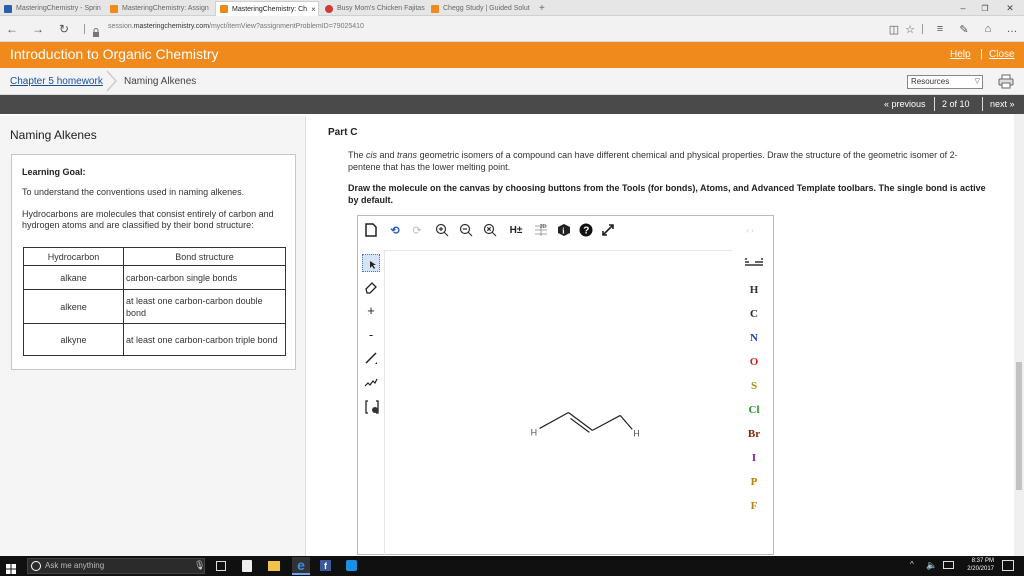 Image resolution: width=1024 pixels, height=579 pixels. What do you see at coordinates (754, 362) in the screenshot?
I see `atom-button-o: O` at bounding box center [754, 362].